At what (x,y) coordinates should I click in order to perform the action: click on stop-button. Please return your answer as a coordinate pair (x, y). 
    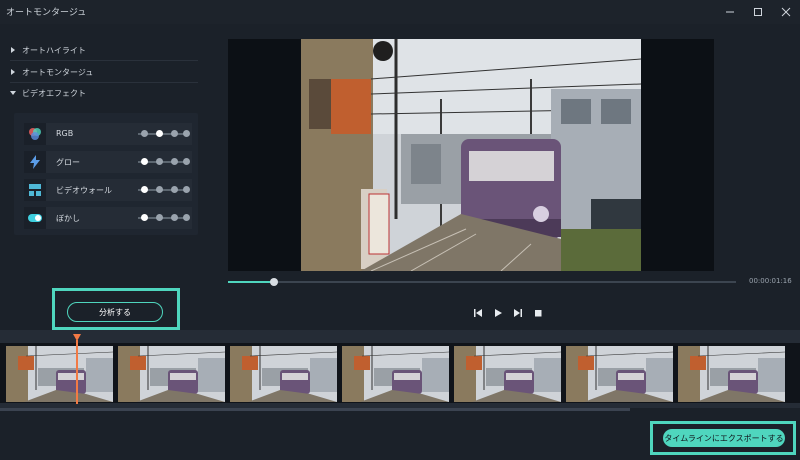
    Looking at the image, I should click on (538, 312).